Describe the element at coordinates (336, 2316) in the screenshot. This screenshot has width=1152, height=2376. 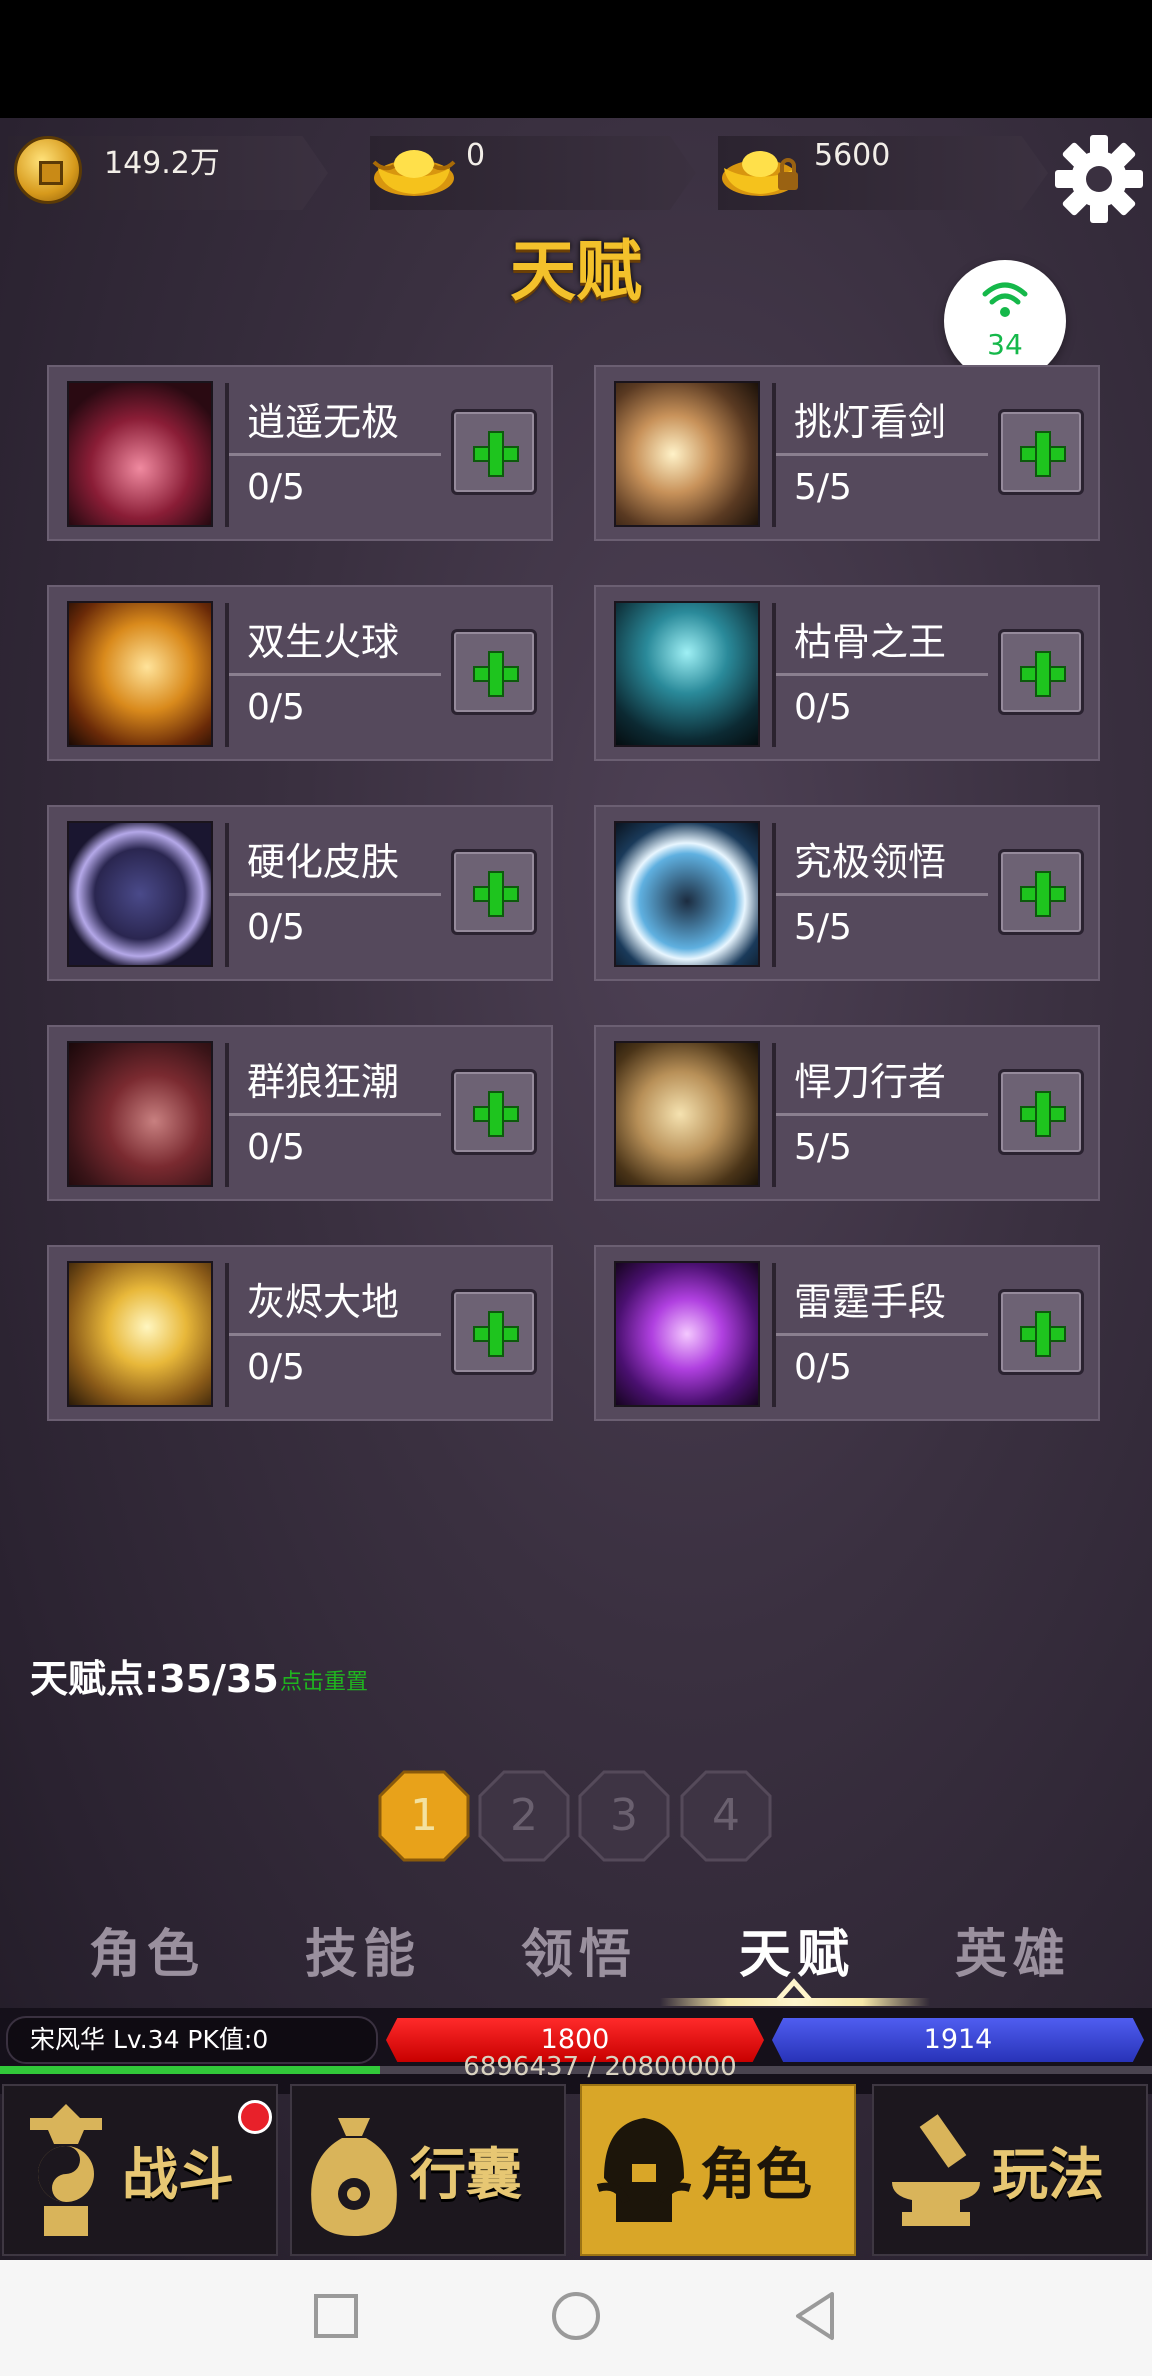
I see `recent-apps-icon` at that location.